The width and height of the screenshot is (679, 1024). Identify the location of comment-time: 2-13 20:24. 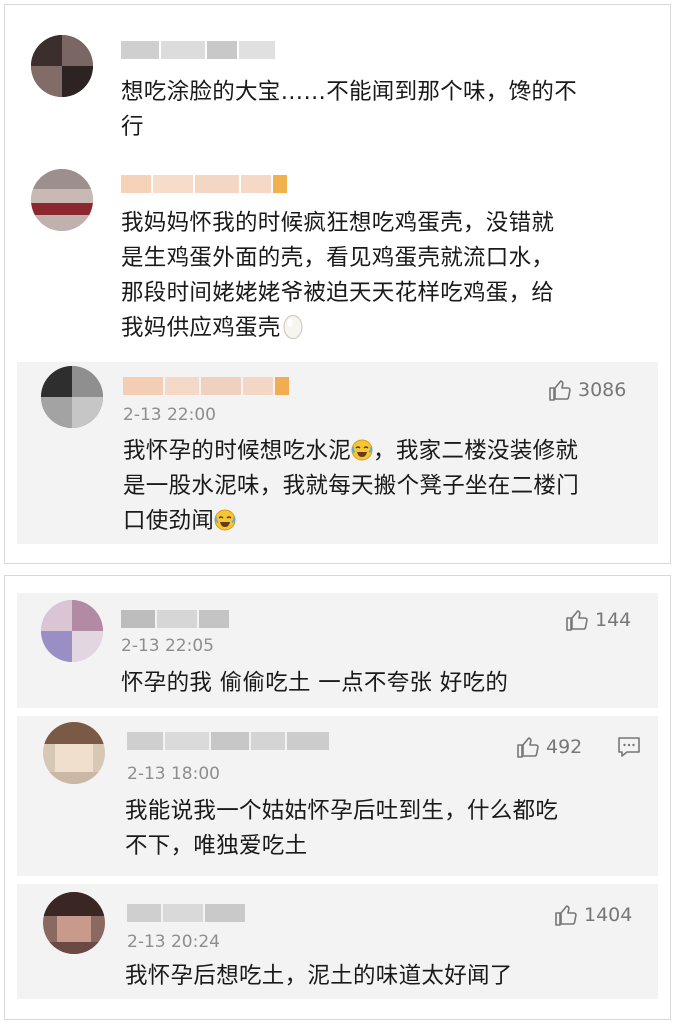
(173, 942).